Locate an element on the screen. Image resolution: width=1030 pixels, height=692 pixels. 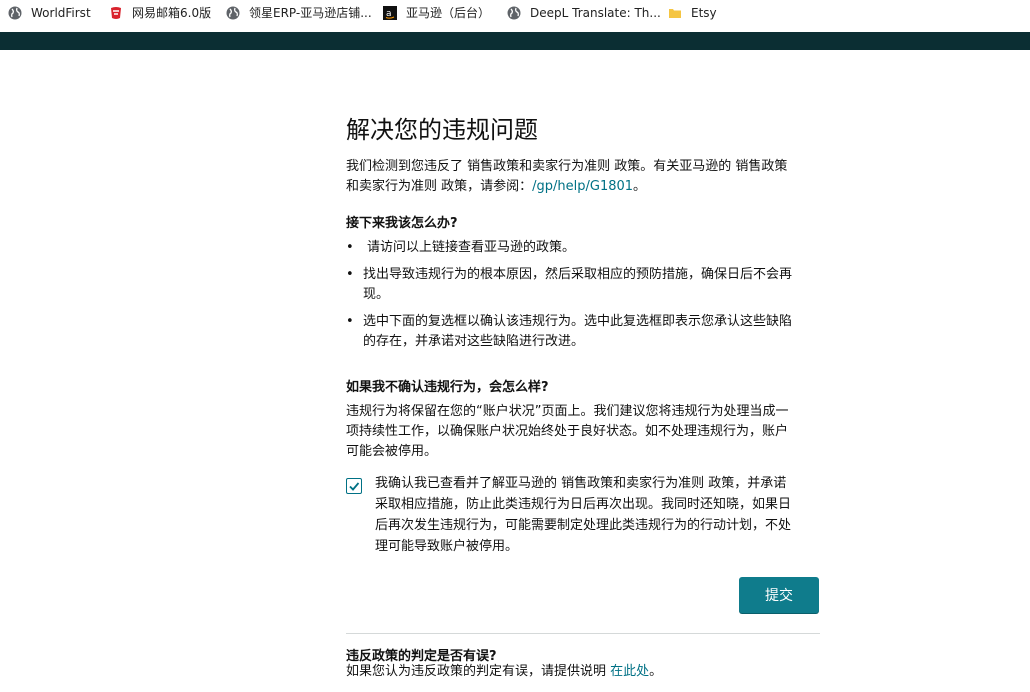
folder-icon is located at coordinates (675, 13).